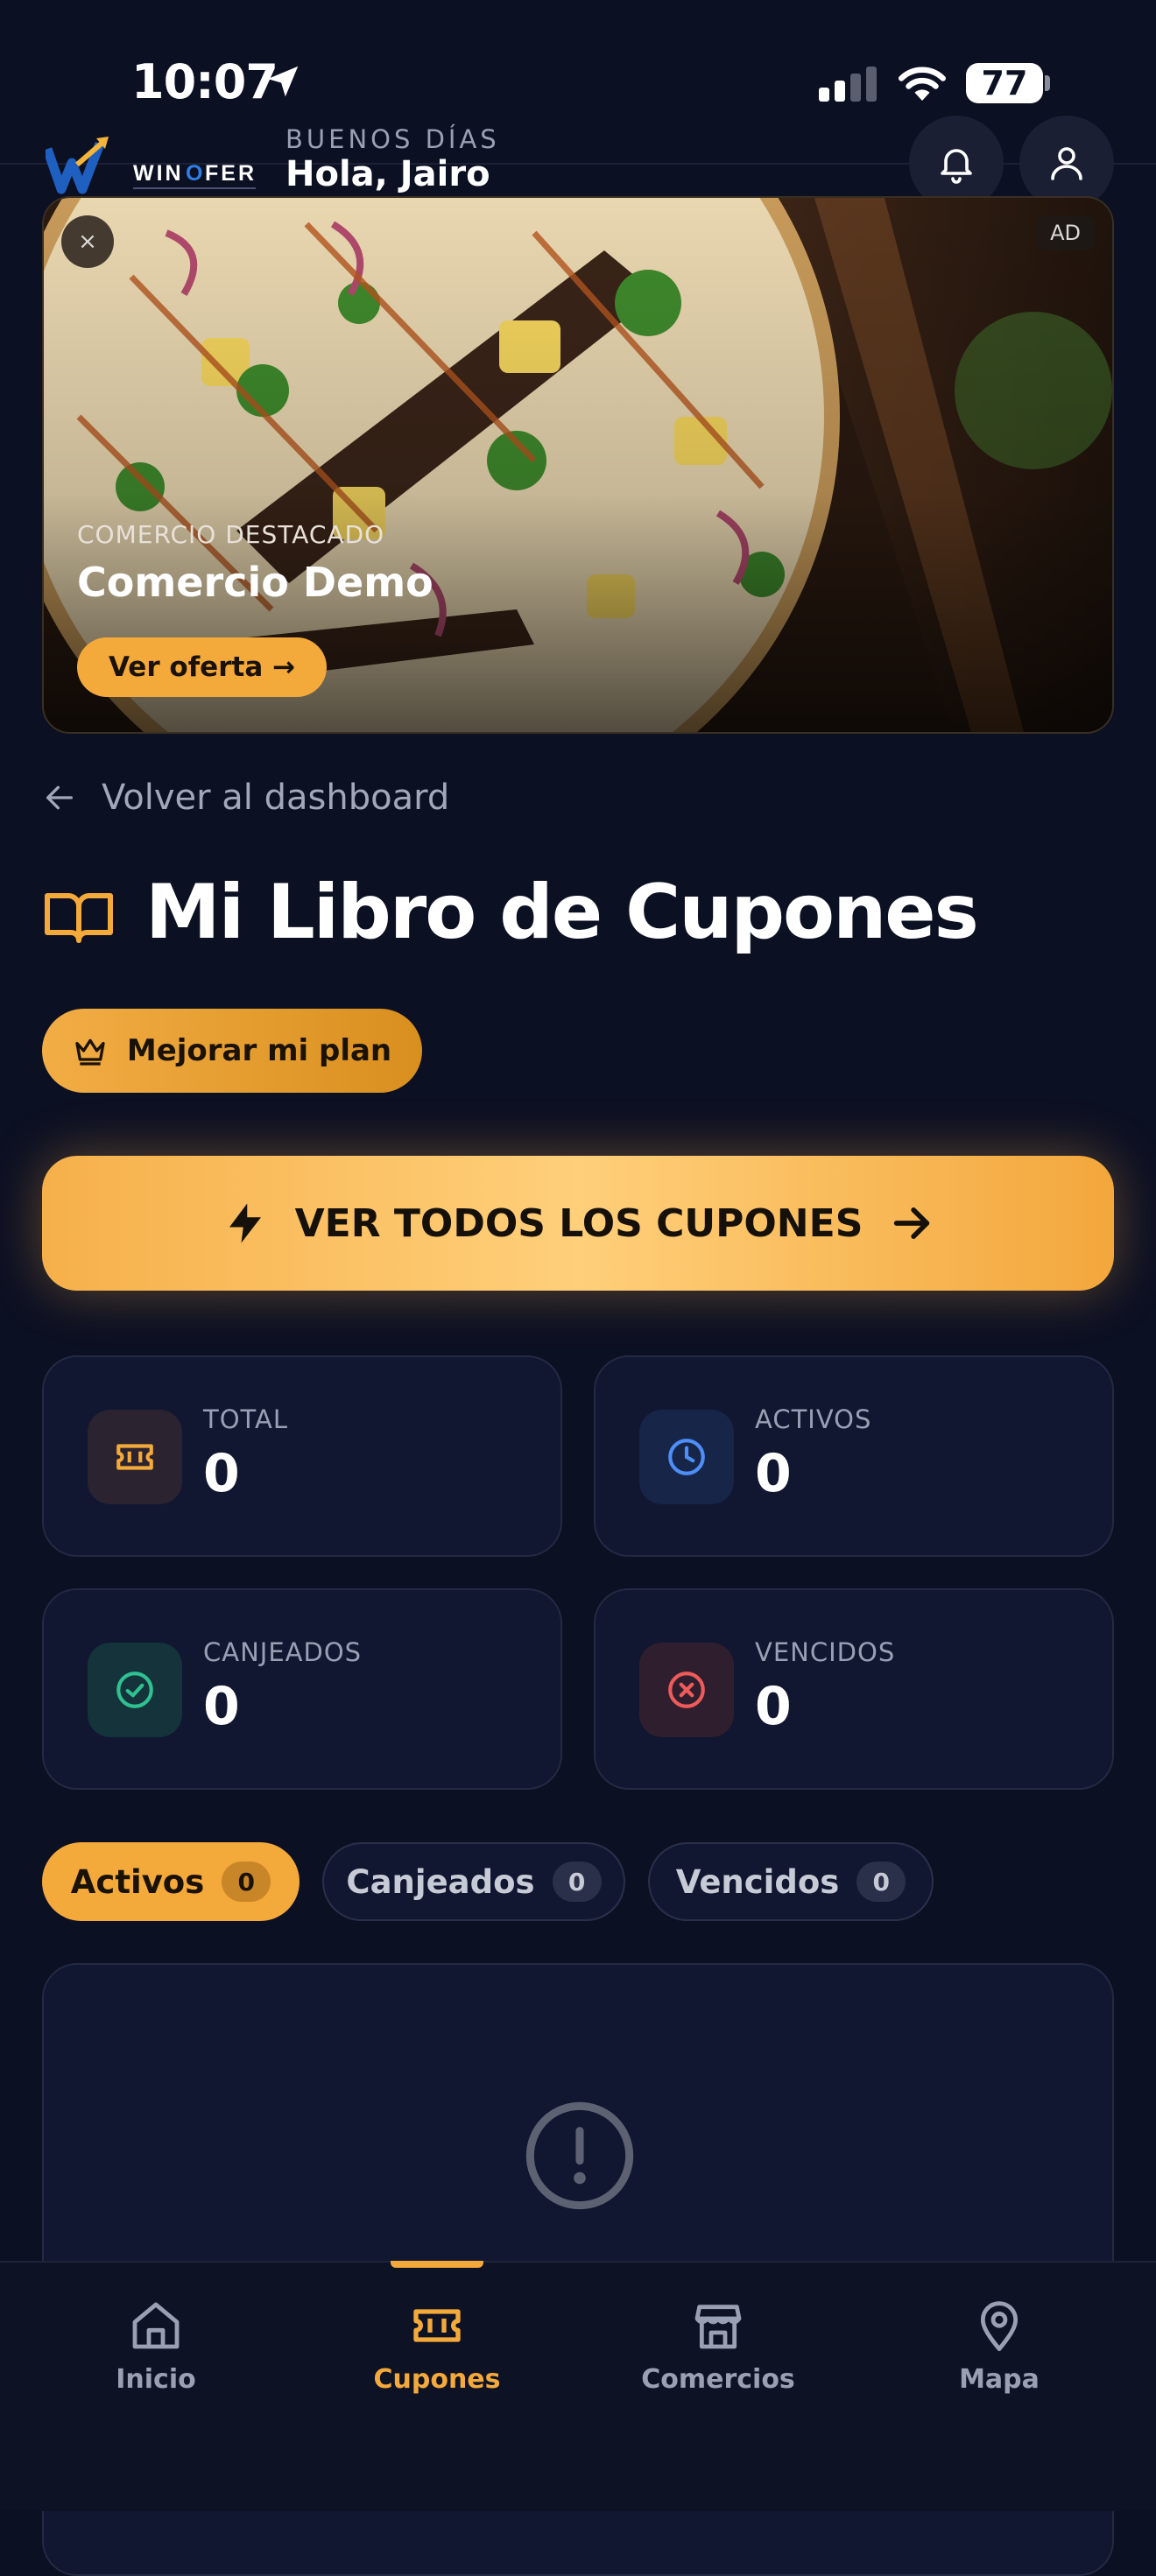  Describe the element at coordinates (276, 798) in the screenshot. I see `back-label: Volver al dashboard` at that location.